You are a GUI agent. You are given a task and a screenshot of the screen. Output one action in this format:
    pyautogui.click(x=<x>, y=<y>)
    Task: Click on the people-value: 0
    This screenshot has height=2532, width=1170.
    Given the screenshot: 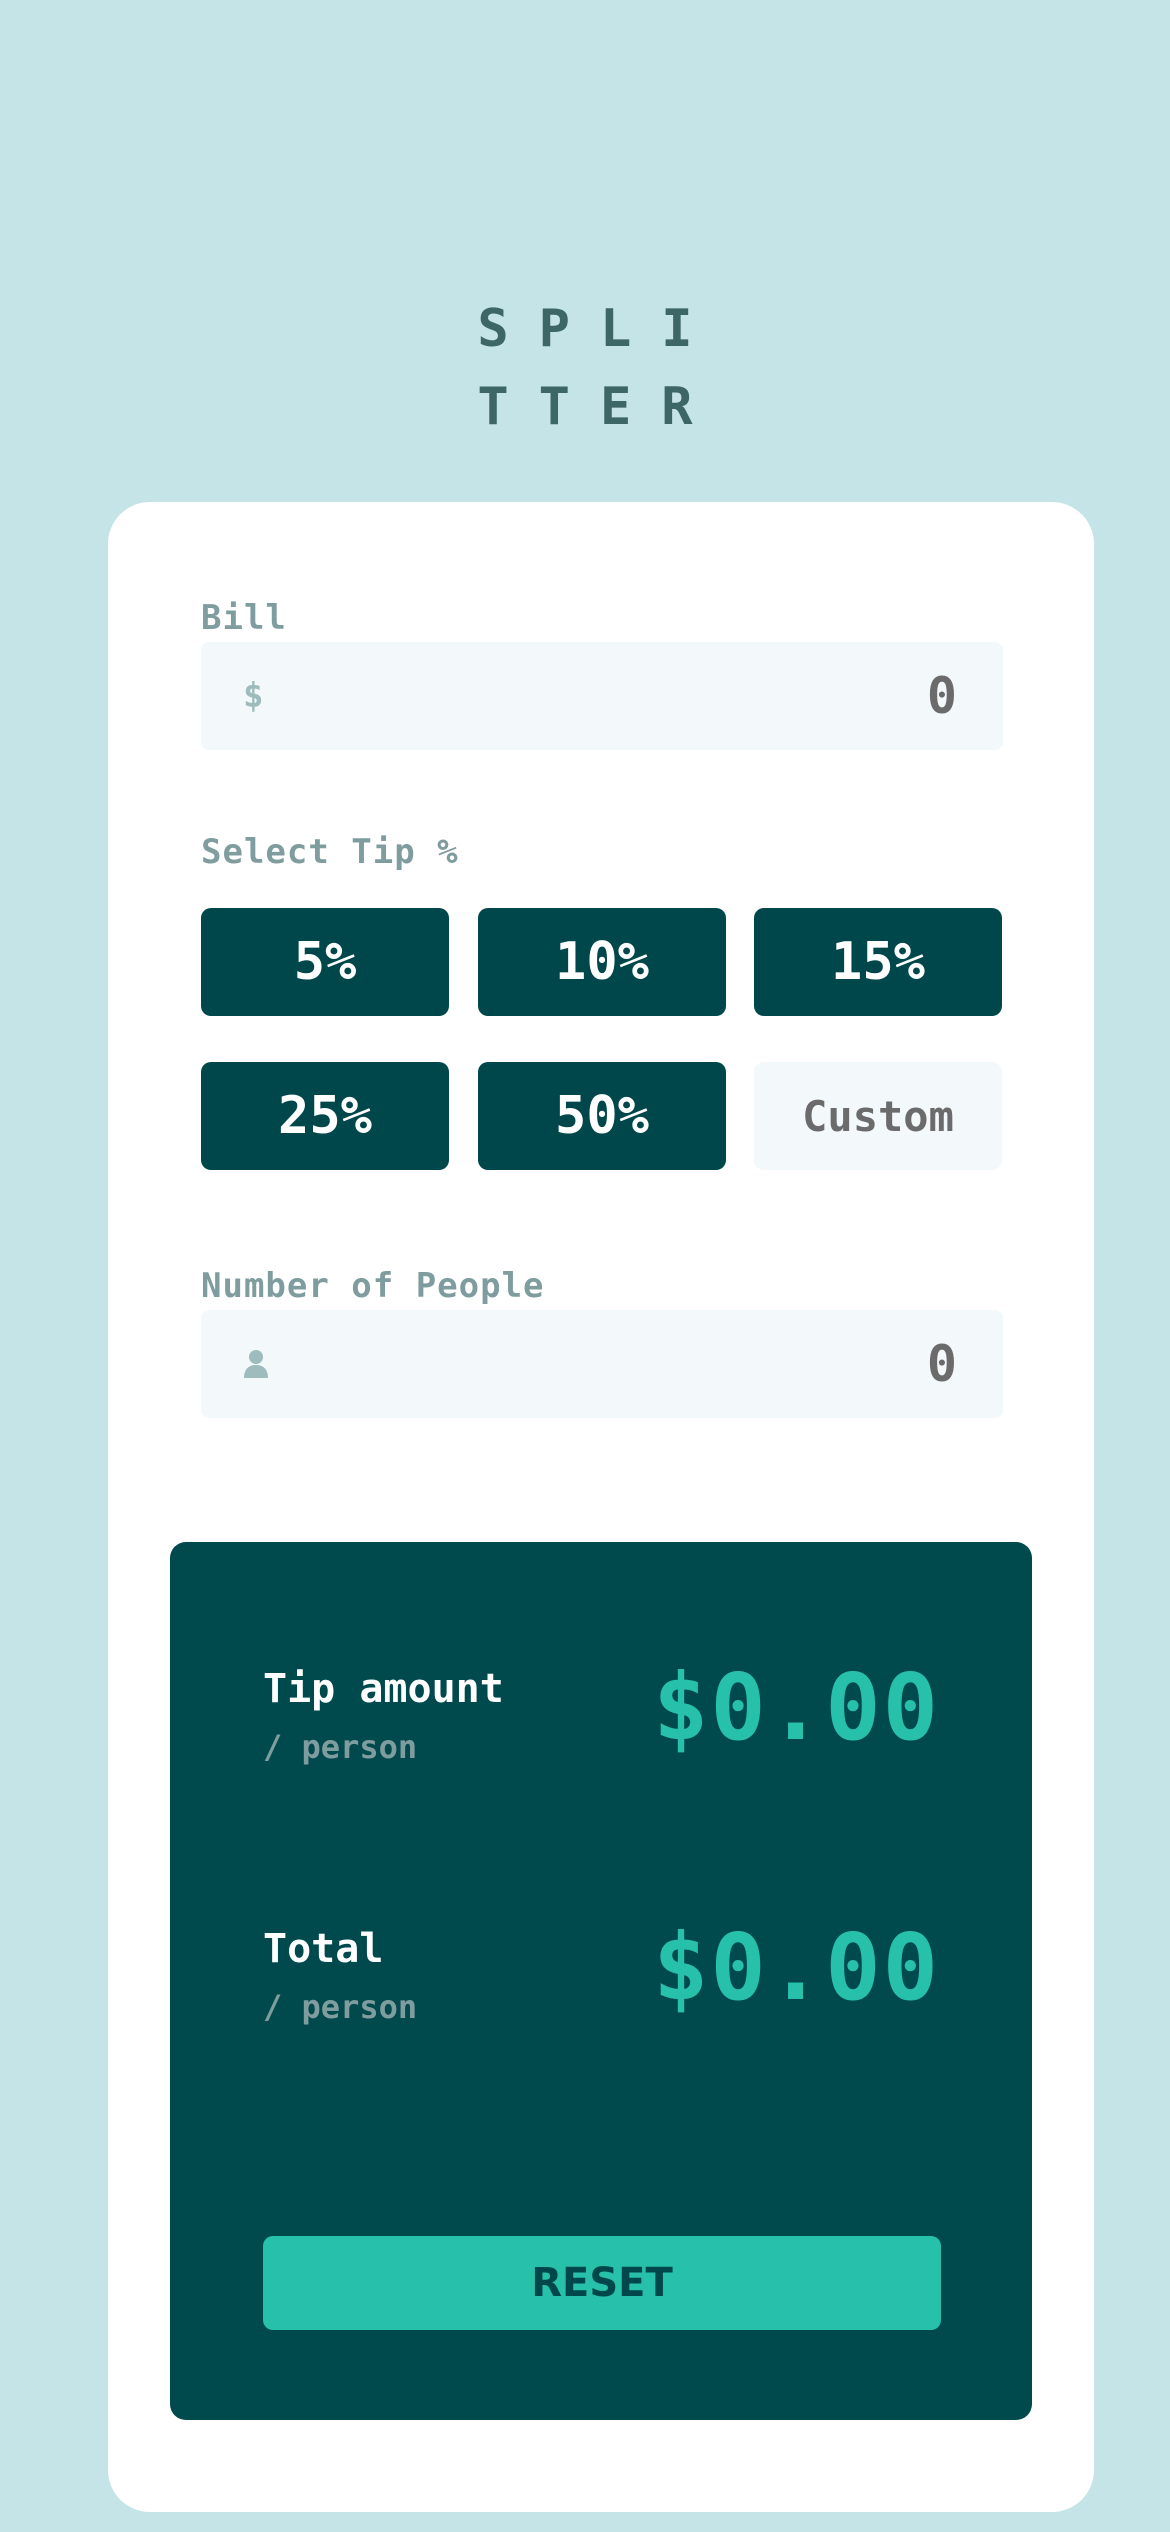 What is the action you would take?
    pyautogui.click(x=941, y=1364)
    